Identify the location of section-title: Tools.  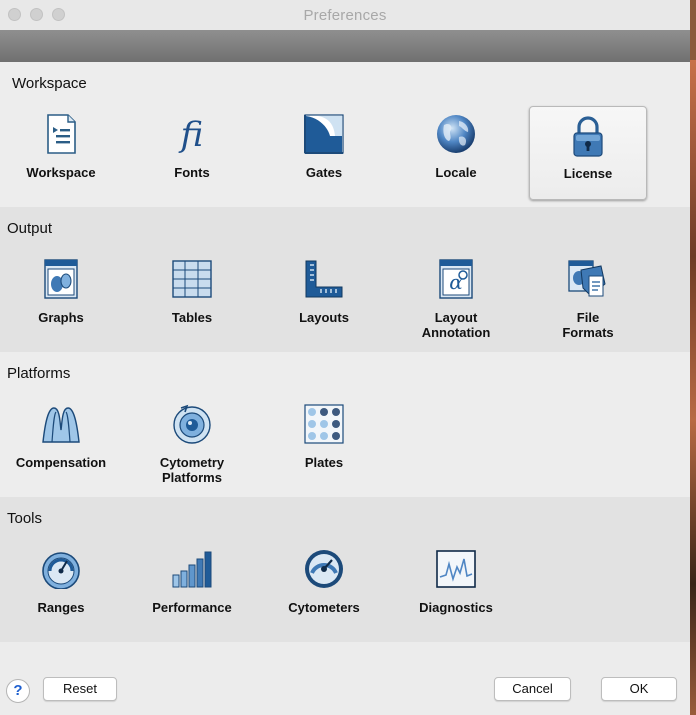
(25, 518).